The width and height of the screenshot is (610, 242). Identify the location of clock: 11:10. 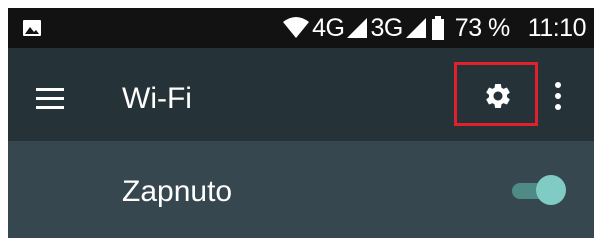
(557, 27).